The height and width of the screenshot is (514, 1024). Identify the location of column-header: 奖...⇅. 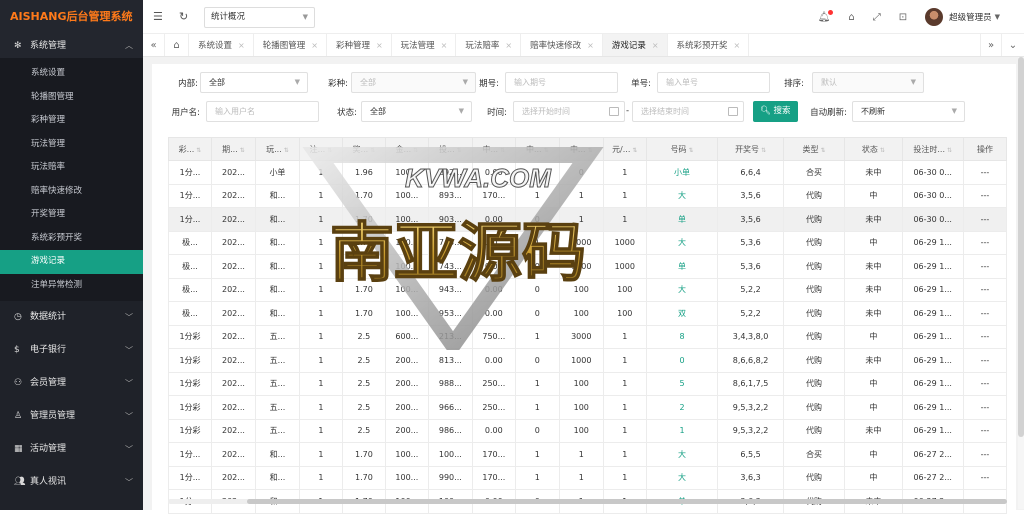
(363, 149).